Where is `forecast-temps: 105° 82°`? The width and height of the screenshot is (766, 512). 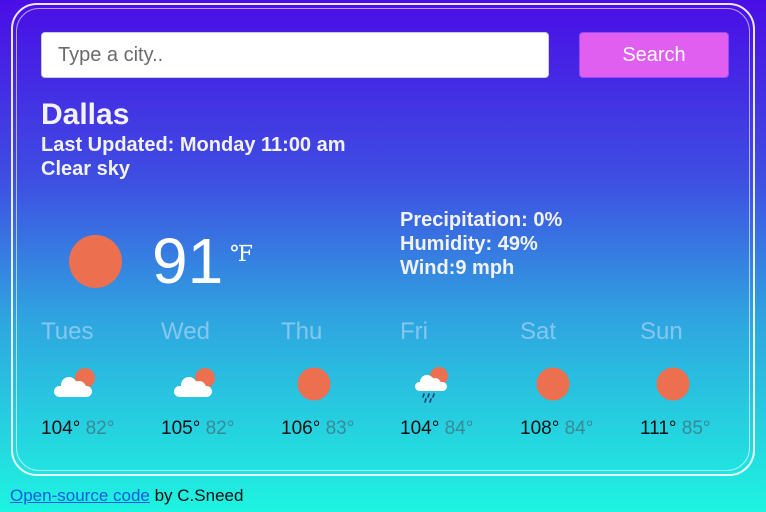
forecast-temps: 105° 82° is located at coordinates (216, 429).